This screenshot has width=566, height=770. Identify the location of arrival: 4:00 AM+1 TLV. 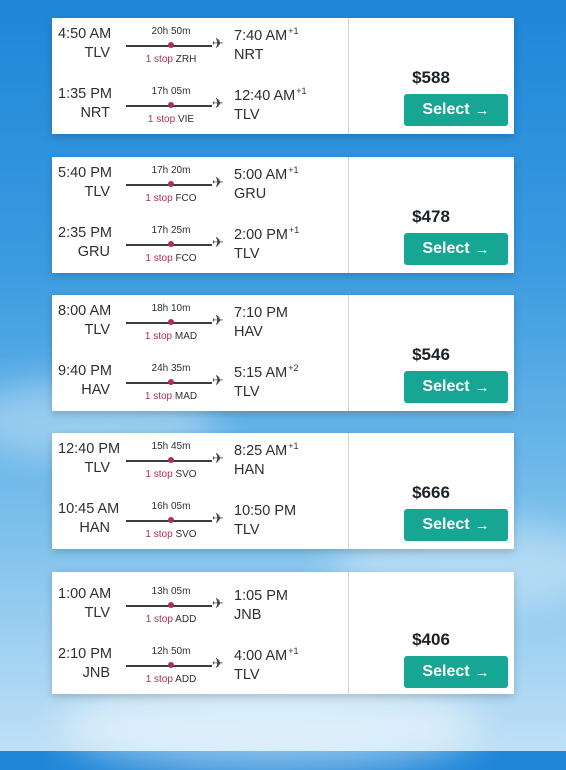
(266, 664).